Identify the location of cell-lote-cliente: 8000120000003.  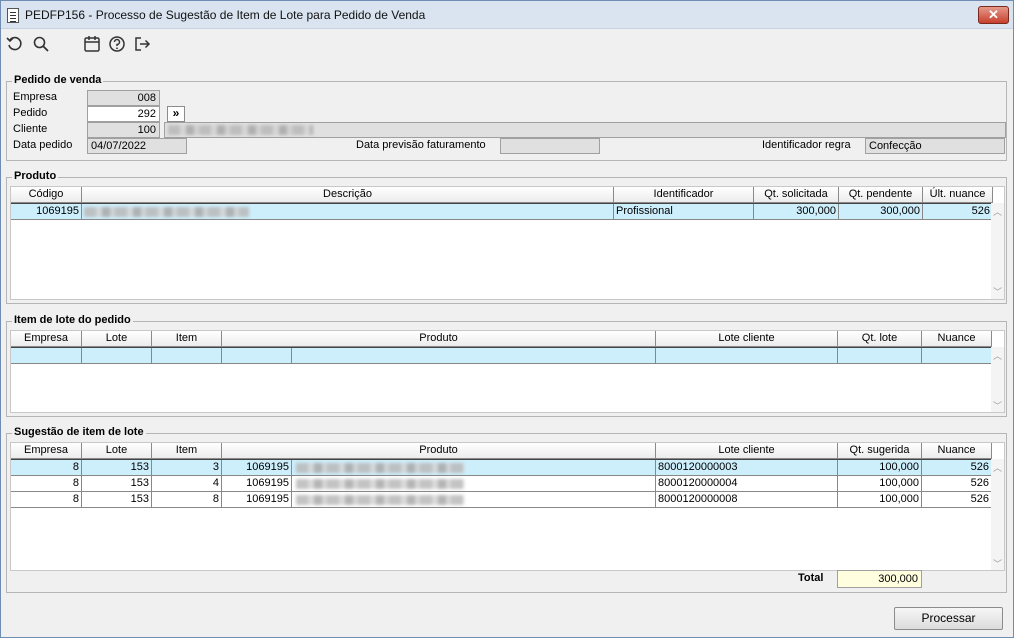
(747, 468).